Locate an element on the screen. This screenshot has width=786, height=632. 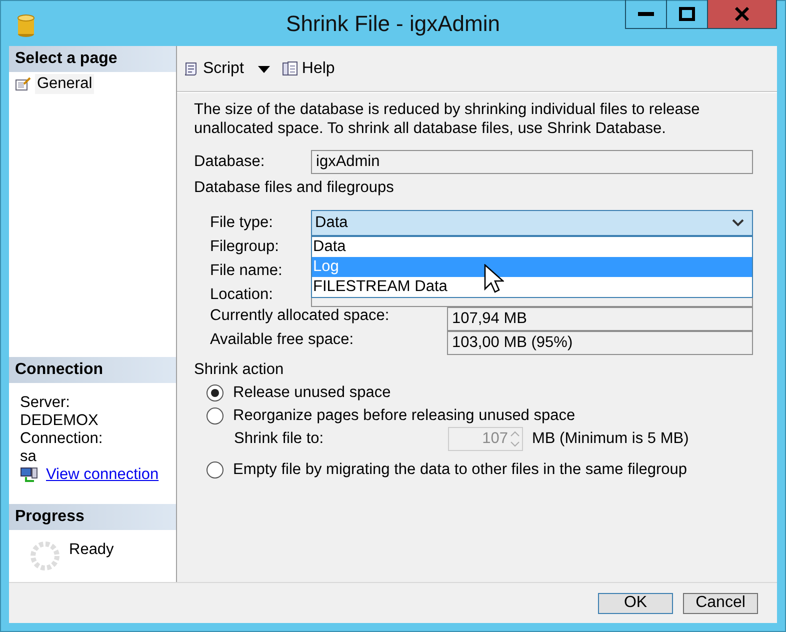
field-label: File name: is located at coordinates (246, 271).